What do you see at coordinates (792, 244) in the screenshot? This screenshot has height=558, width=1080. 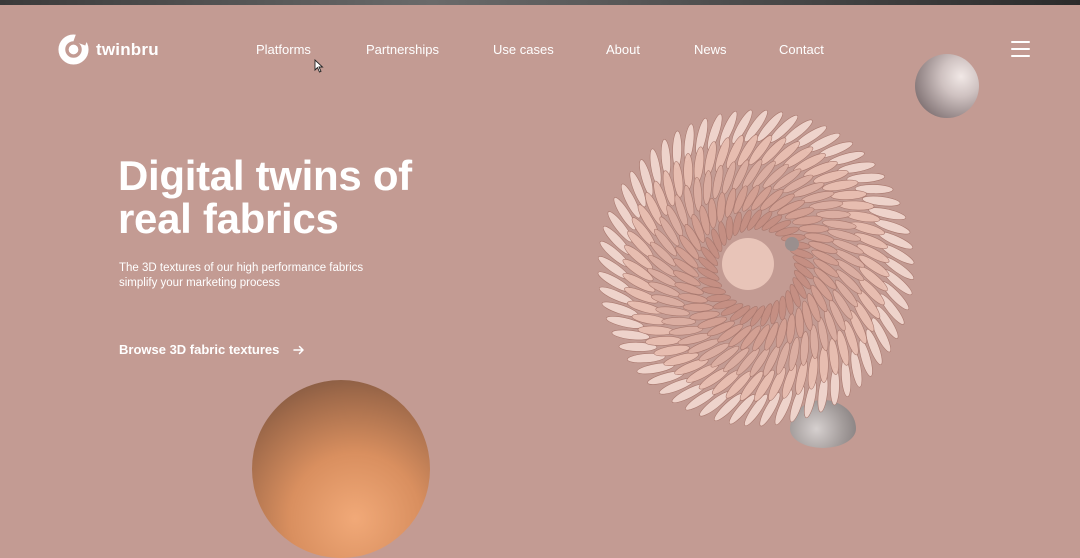 I see `small-grey-bead` at bounding box center [792, 244].